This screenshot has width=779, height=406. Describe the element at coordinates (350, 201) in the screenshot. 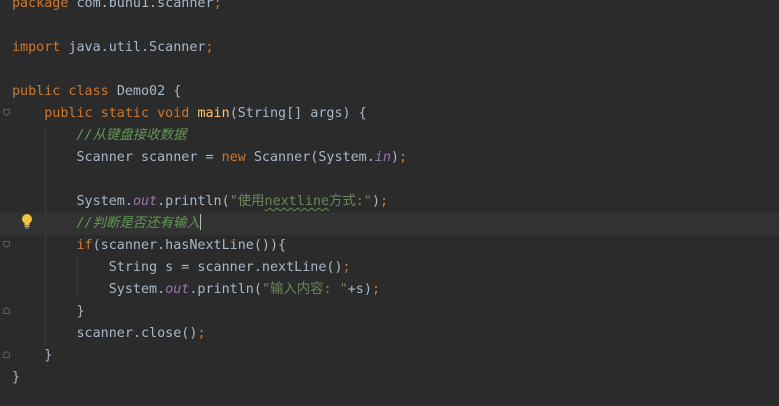

I see `code-token: 方式:"` at that location.